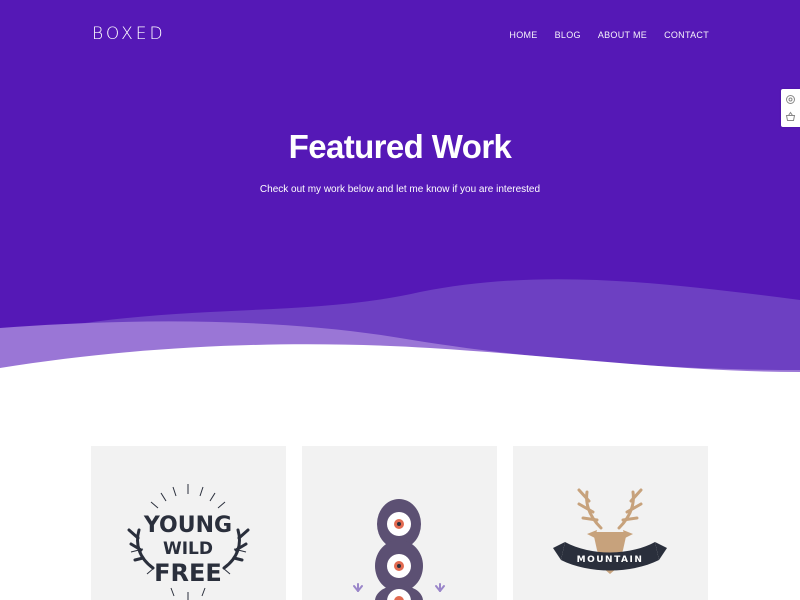 The height and width of the screenshot is (600, 800). I want to click on young-wild-free-illustration: YOUNG WILD FREE, so click(188, 542).